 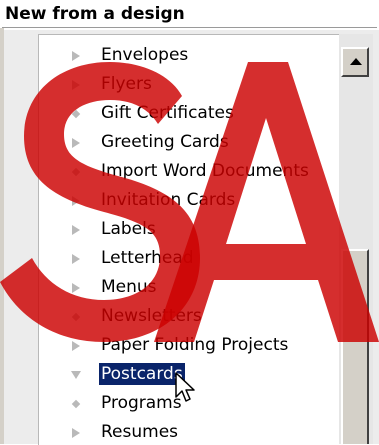 What do you see at coordinates (145, 55) in the screenshot?
I see `list-item-label: Envelopes` at bounding box center [145, 55].